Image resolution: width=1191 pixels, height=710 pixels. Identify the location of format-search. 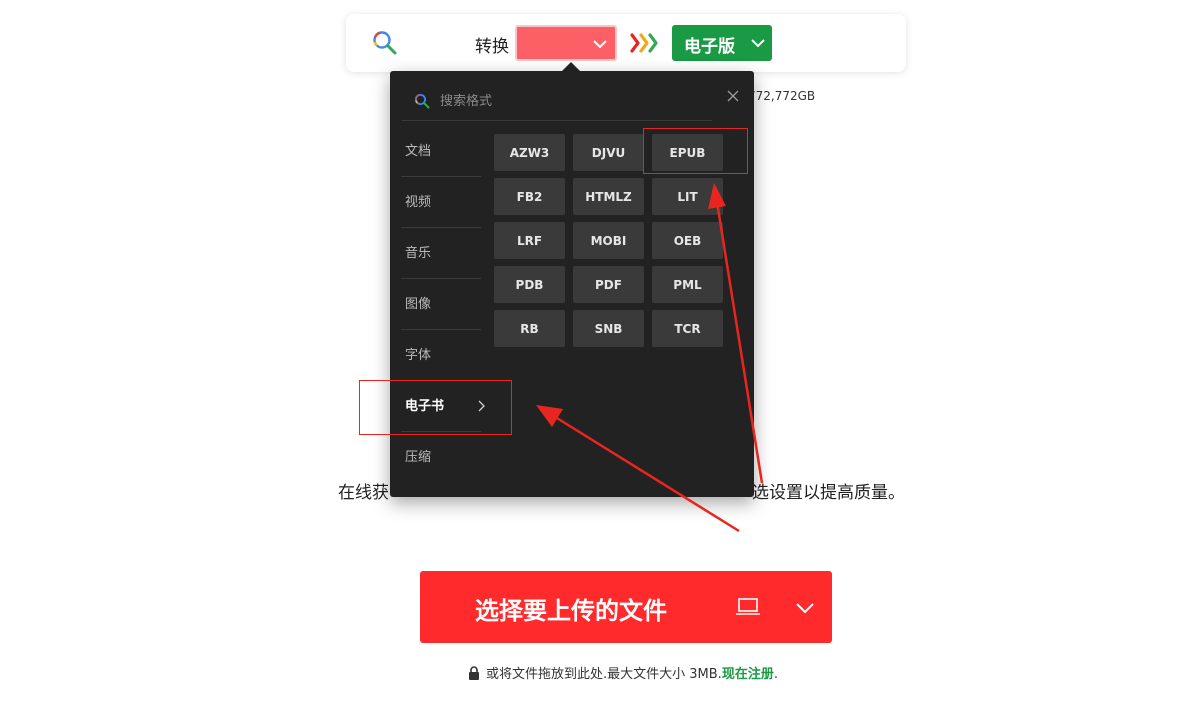
(557, 101).